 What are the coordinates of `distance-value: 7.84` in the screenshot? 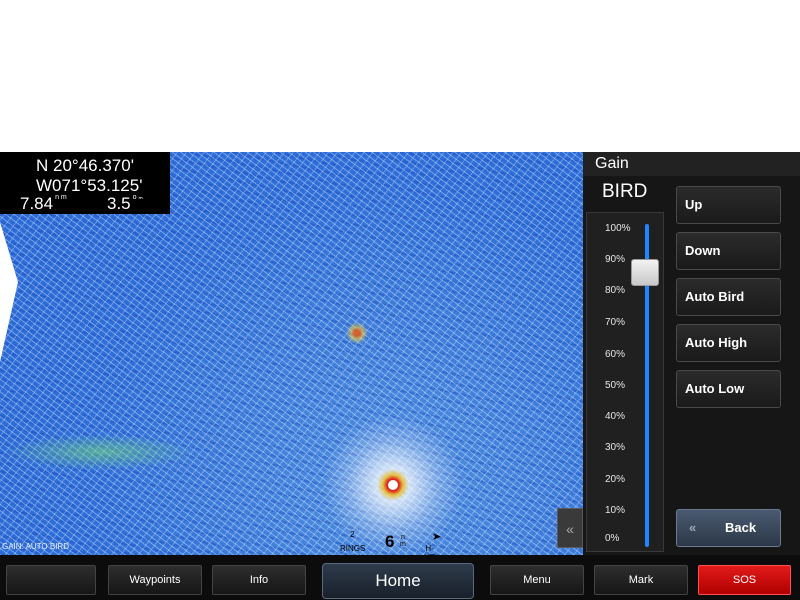 It's located at (37, 203).